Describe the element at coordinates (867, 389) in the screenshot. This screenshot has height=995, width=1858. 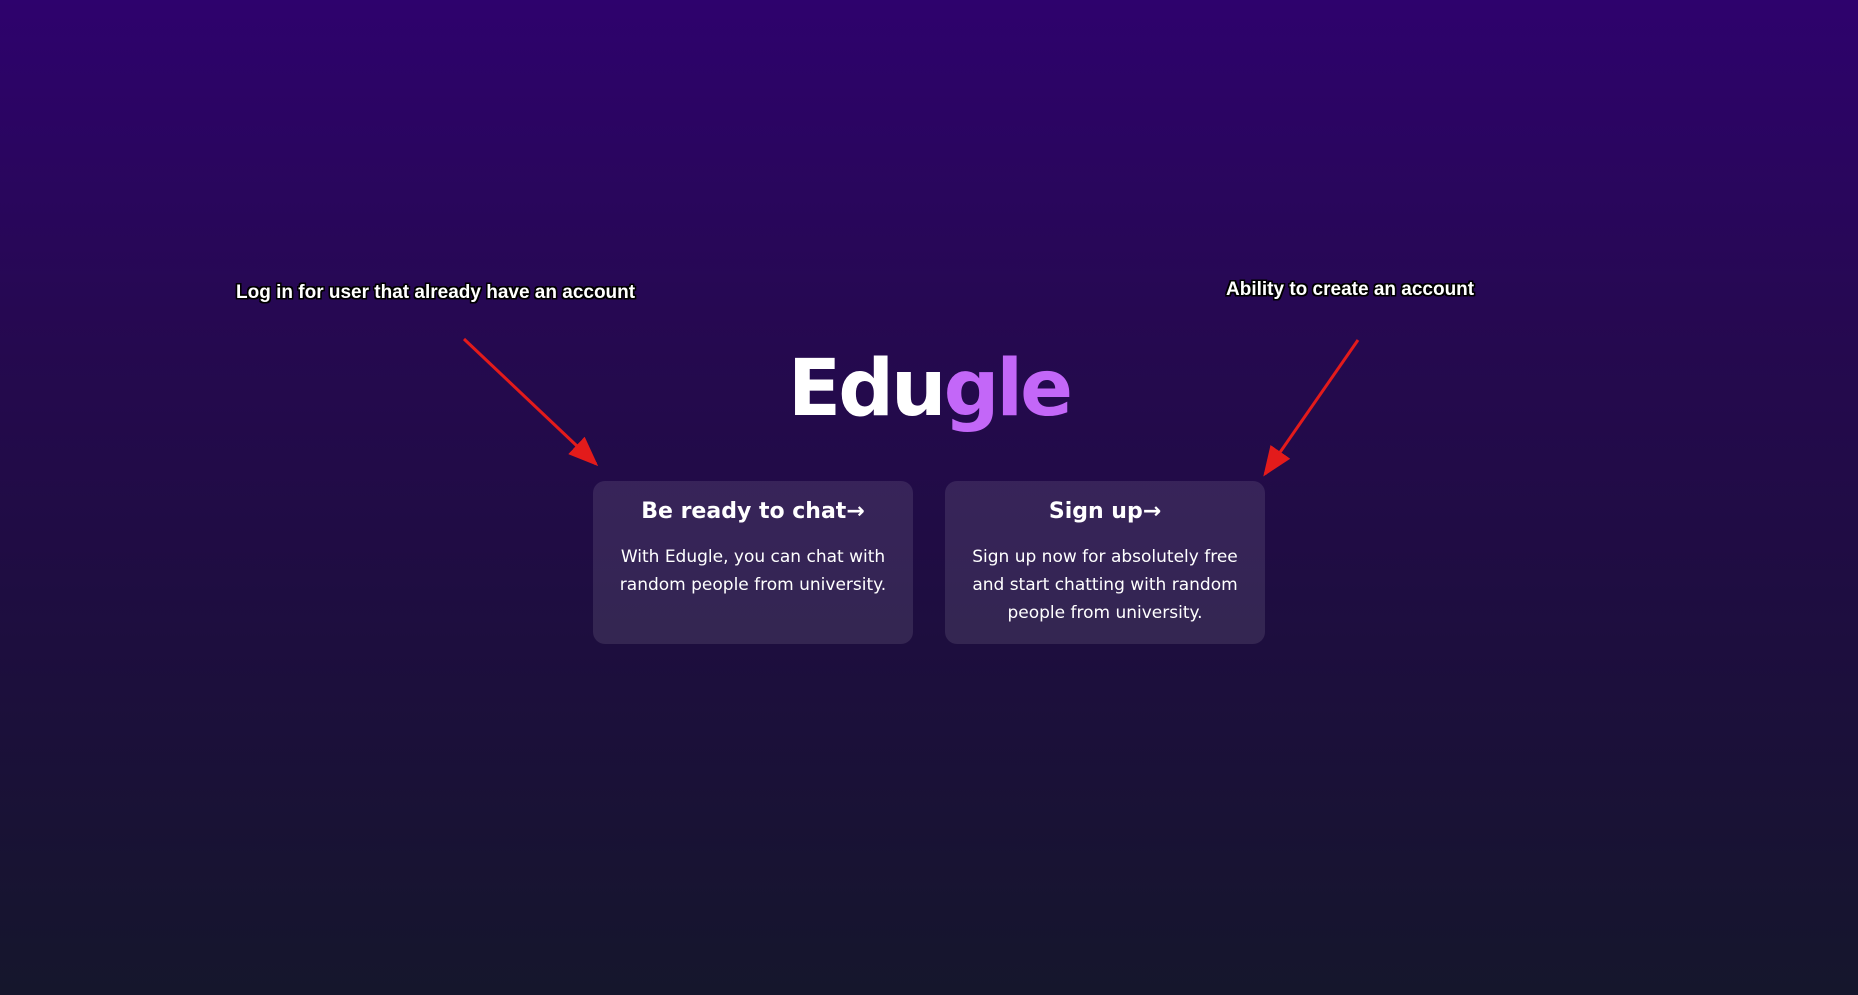
I see `logo-text-part1: Edu` at that location.